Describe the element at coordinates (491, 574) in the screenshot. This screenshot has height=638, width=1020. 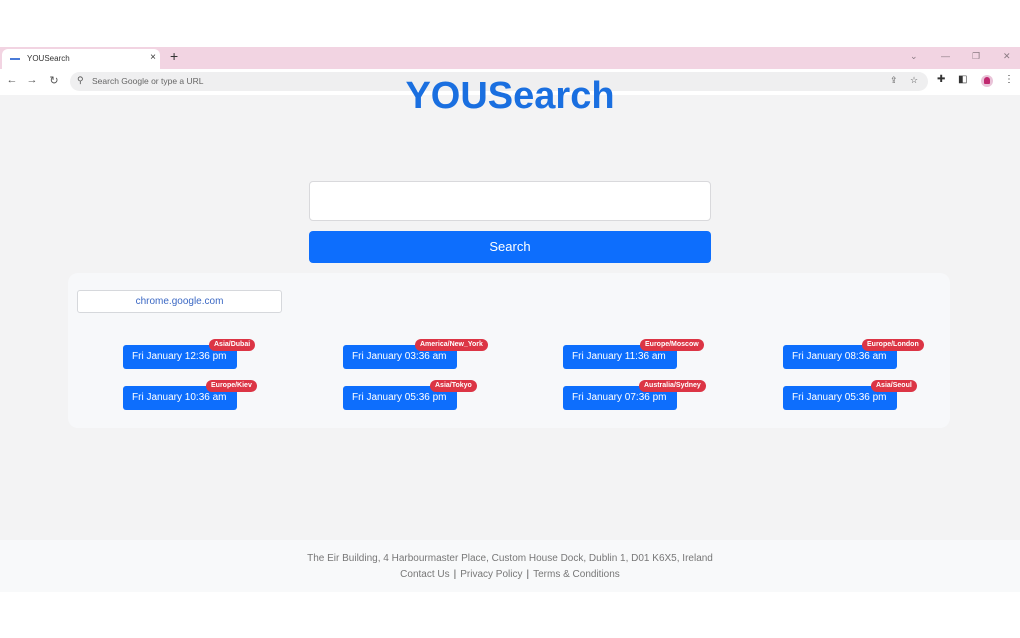
I see `privacy-link: Privacy Policy` at that location.